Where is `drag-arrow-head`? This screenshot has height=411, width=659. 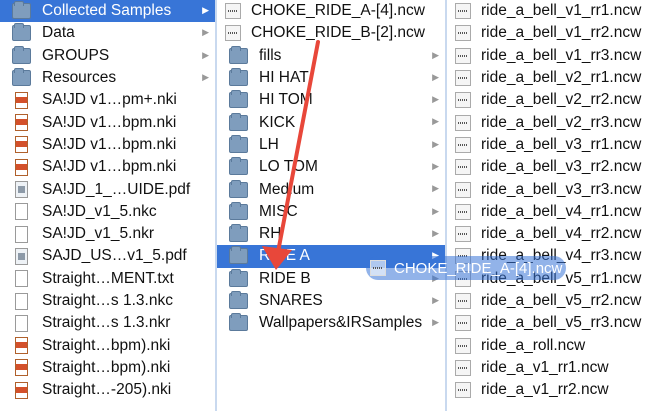
drag-arrow-head is located at coordinates (277, 258).